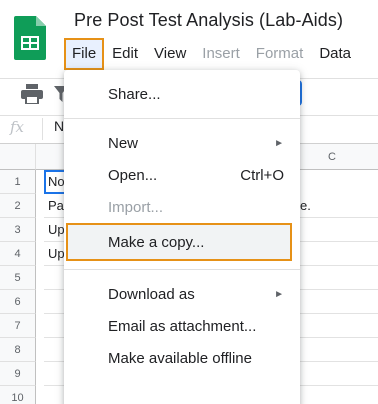 Image resolution: width=378 pixels, height=404 pixels. Describe the element at coordinates (170, 54) in the screenshot. I see `menu-view: View` at that location.